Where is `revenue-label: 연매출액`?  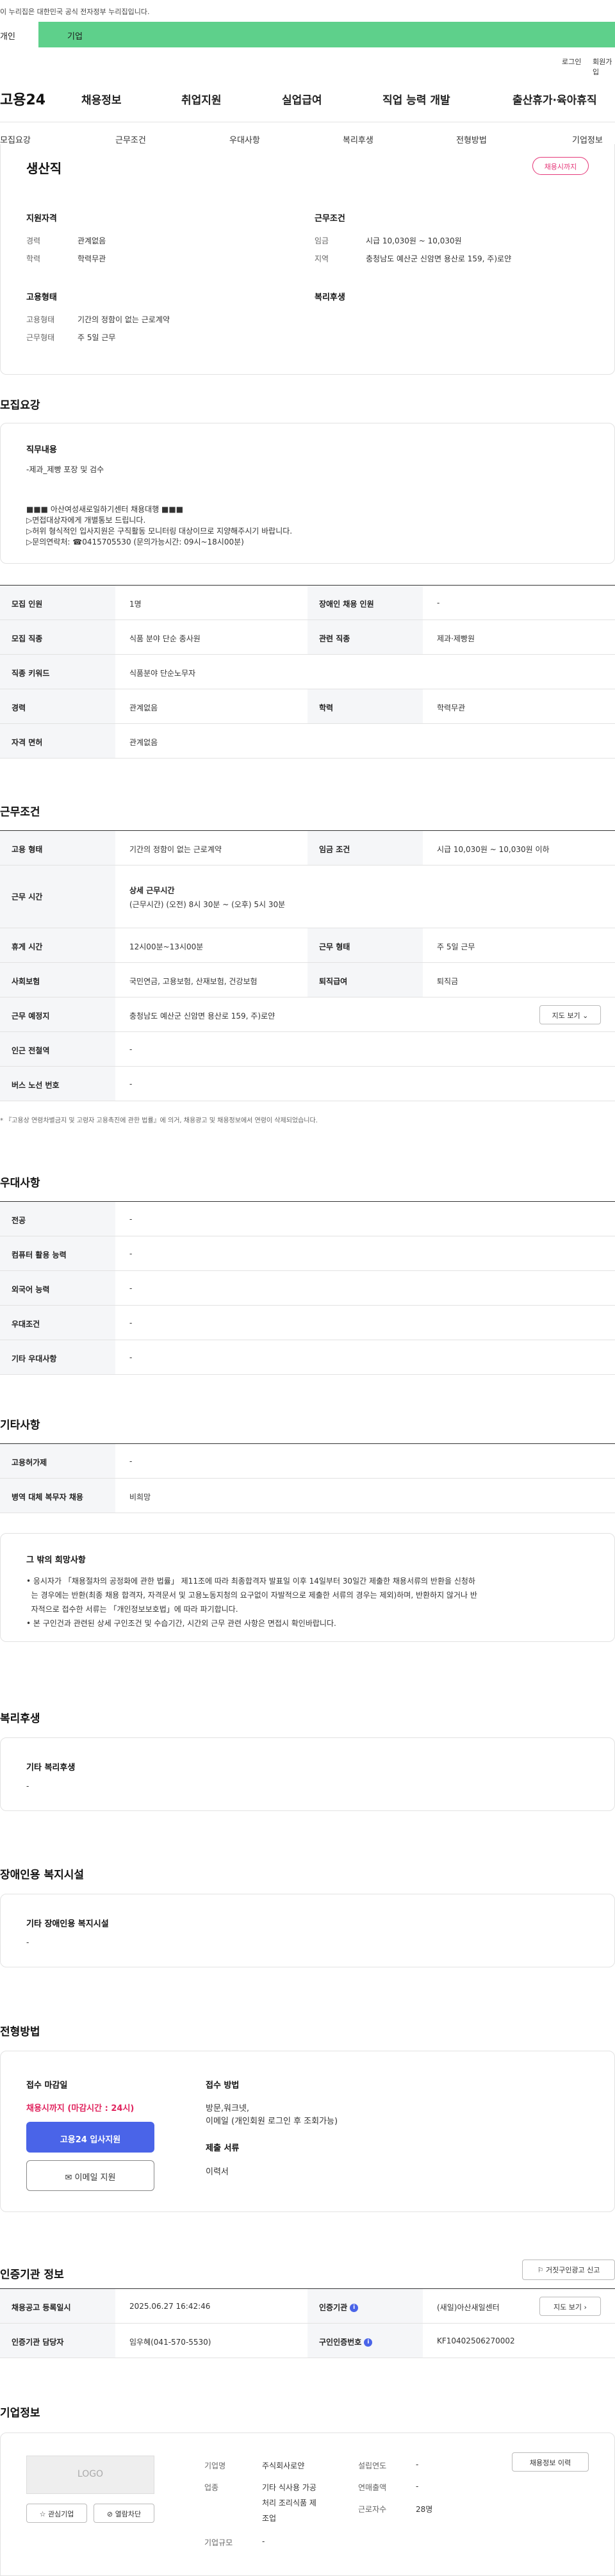
revenue-label: 연매출액 is located at coordinates (372, 2487).